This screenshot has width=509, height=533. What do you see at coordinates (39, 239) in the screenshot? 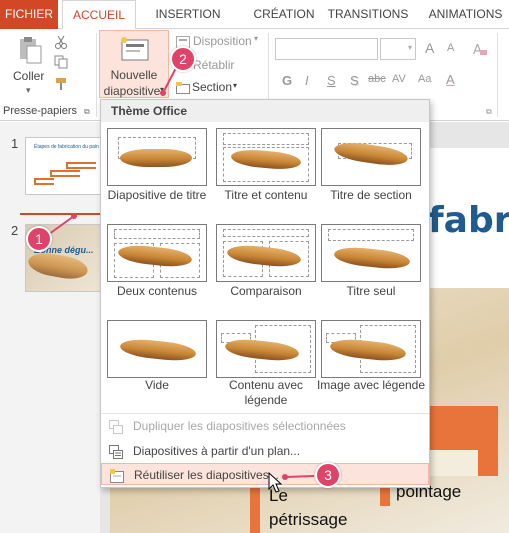
I see `callout-badge-1: 1` at bounding box center [39, 239].